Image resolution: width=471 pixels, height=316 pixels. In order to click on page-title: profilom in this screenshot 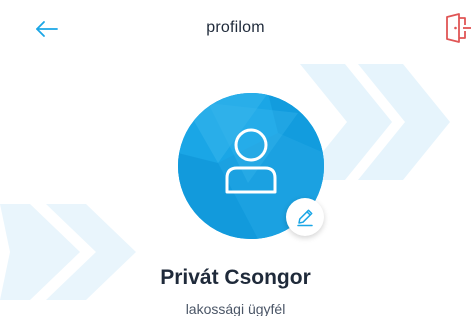, I will do `click(235, 27)`.